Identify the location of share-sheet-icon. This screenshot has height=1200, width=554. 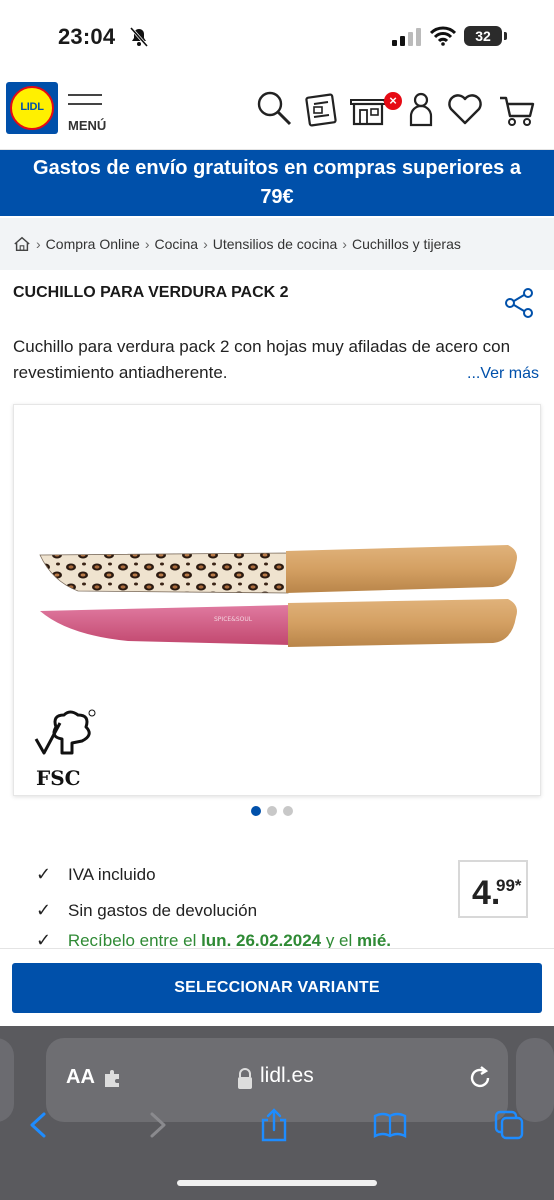
(274, 1125).